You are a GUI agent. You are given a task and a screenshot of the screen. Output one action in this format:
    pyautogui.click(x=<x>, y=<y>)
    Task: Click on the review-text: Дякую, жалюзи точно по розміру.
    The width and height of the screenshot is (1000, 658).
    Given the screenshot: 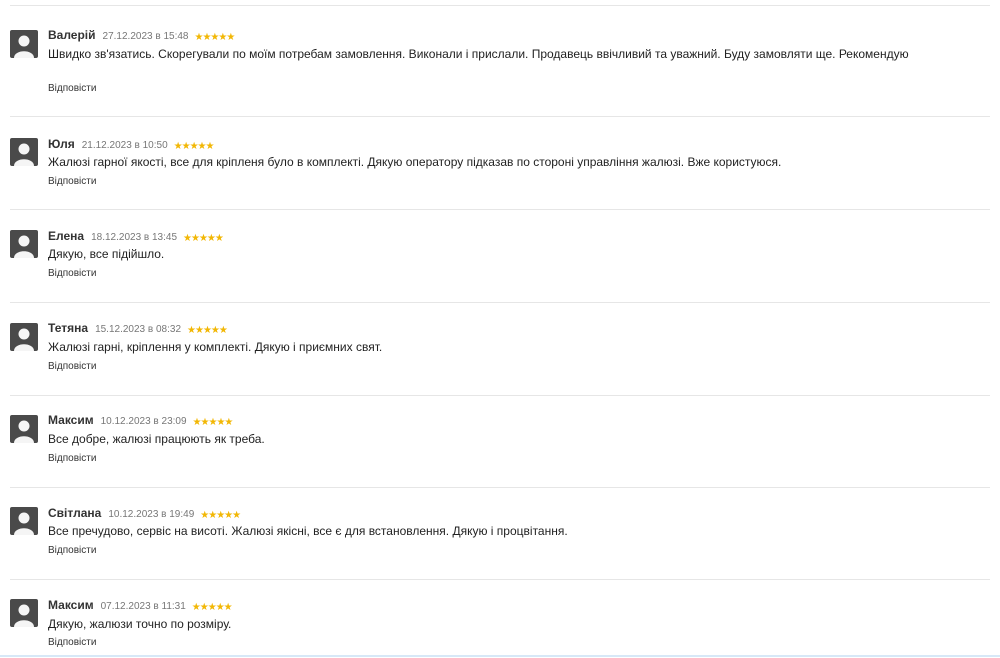 What is the action you would take?
    pyautogui.click(x=140, y=624)
    